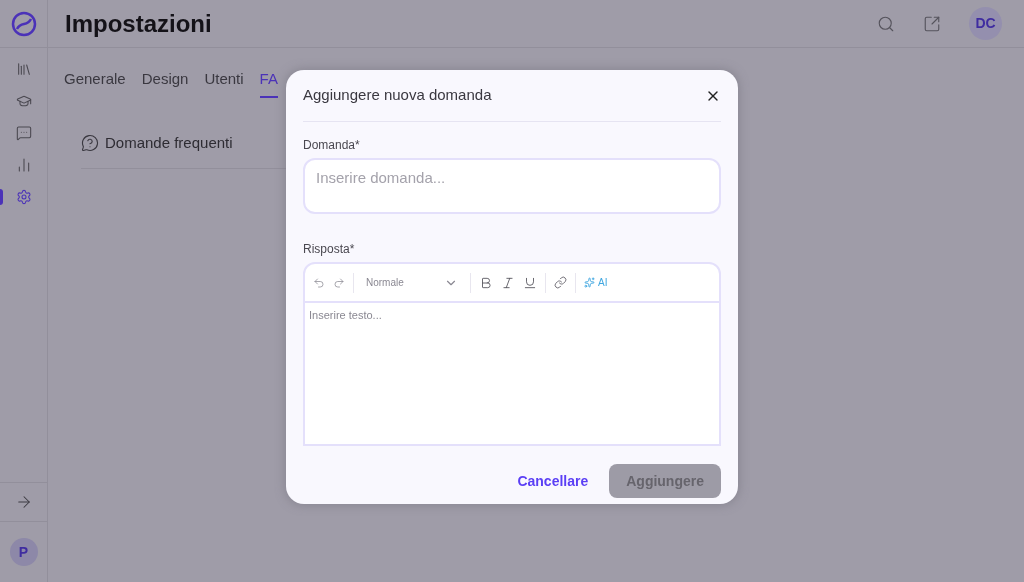  I want to click on tab: Design, so click(165, 83).